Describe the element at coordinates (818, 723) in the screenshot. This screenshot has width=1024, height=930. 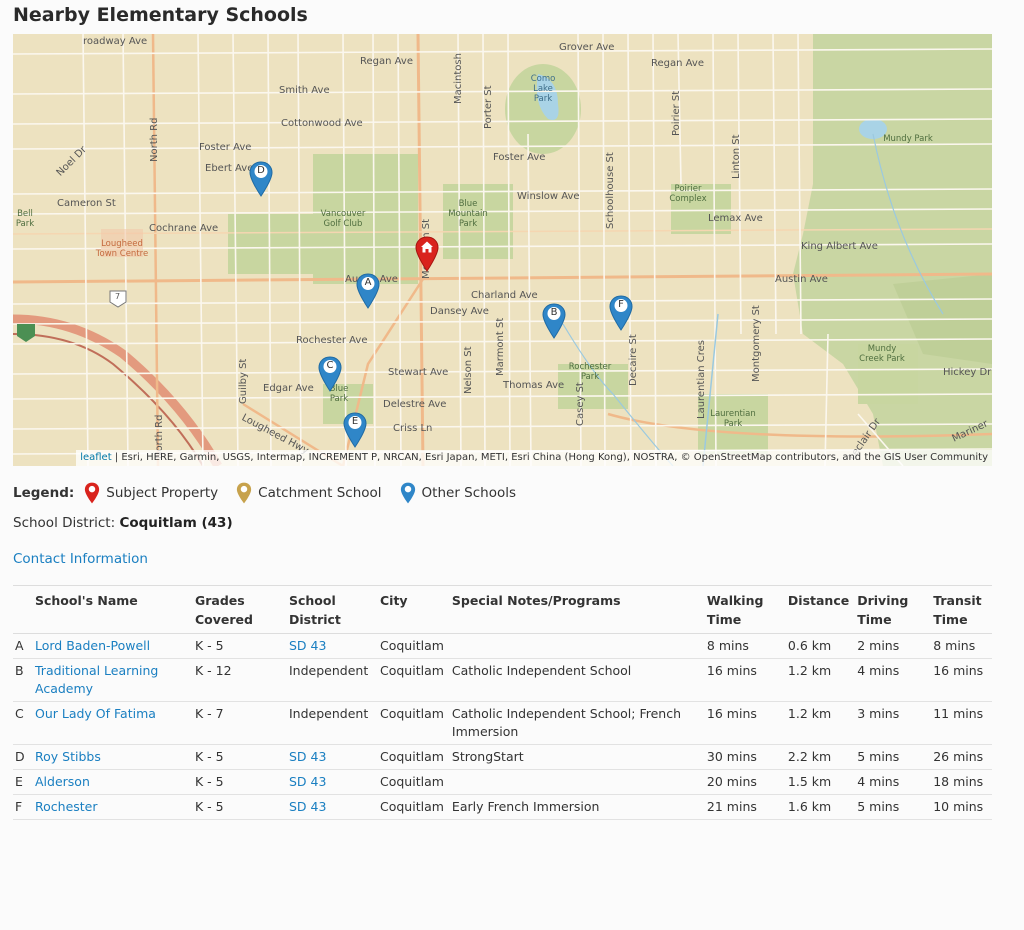
I see `distance-cell: 1.2 km` at that location.